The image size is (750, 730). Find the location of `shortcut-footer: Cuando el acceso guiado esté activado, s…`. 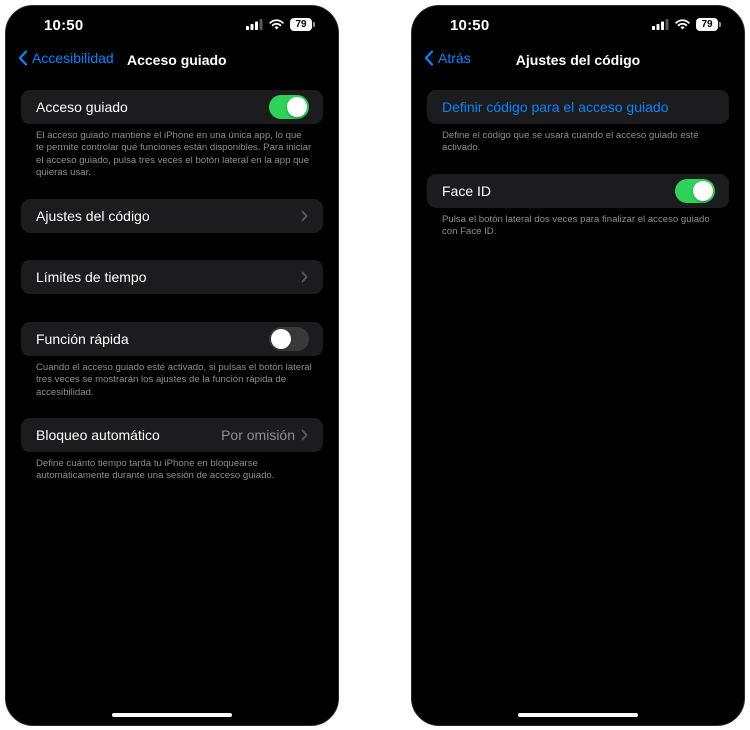

shortcut-footer: Cuando el acceso guiado esté activado, s… is located at coordinates (174, 380).